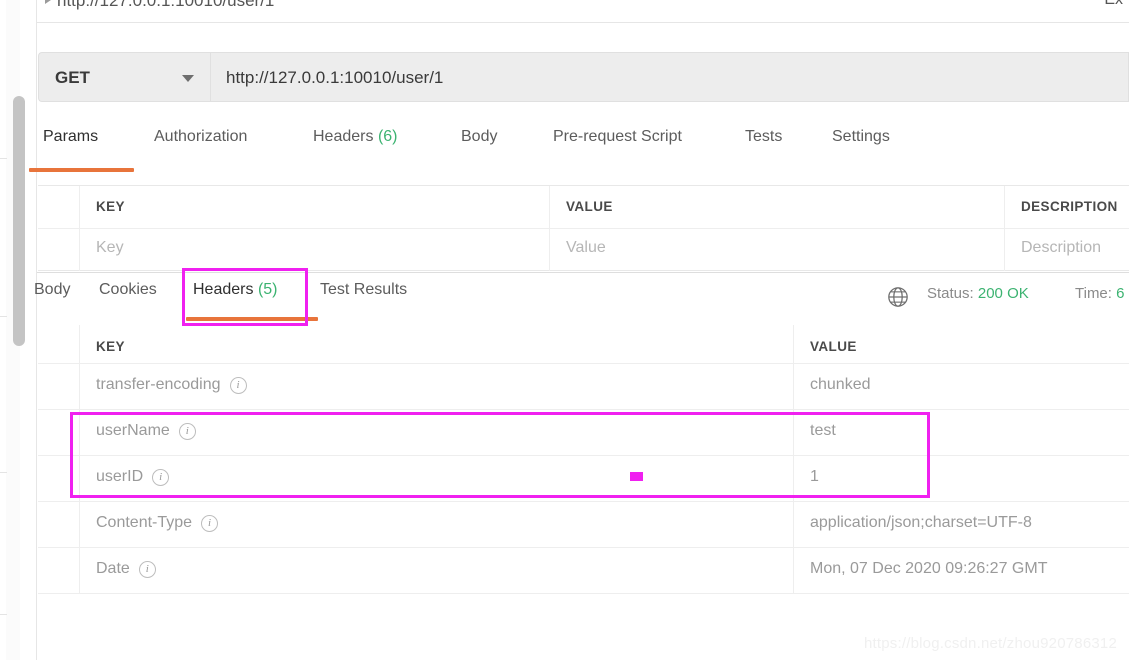  I want to click on table-row: userName i test, so click(583, 432).